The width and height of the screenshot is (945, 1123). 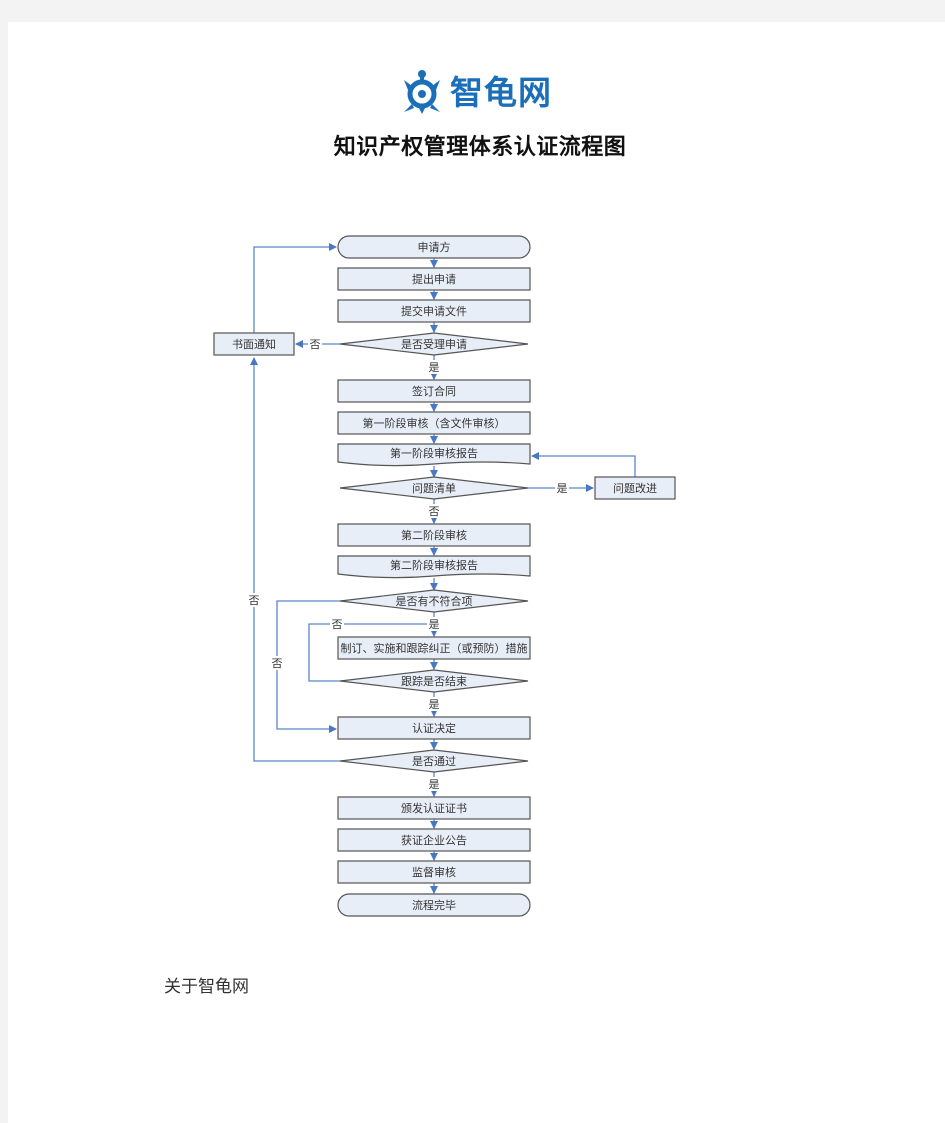 What do you see at coordinates (434, 344) in the screenshot?
I see `node-accept-decision-label: 是否受理申请` at bounding box center [434, 344].